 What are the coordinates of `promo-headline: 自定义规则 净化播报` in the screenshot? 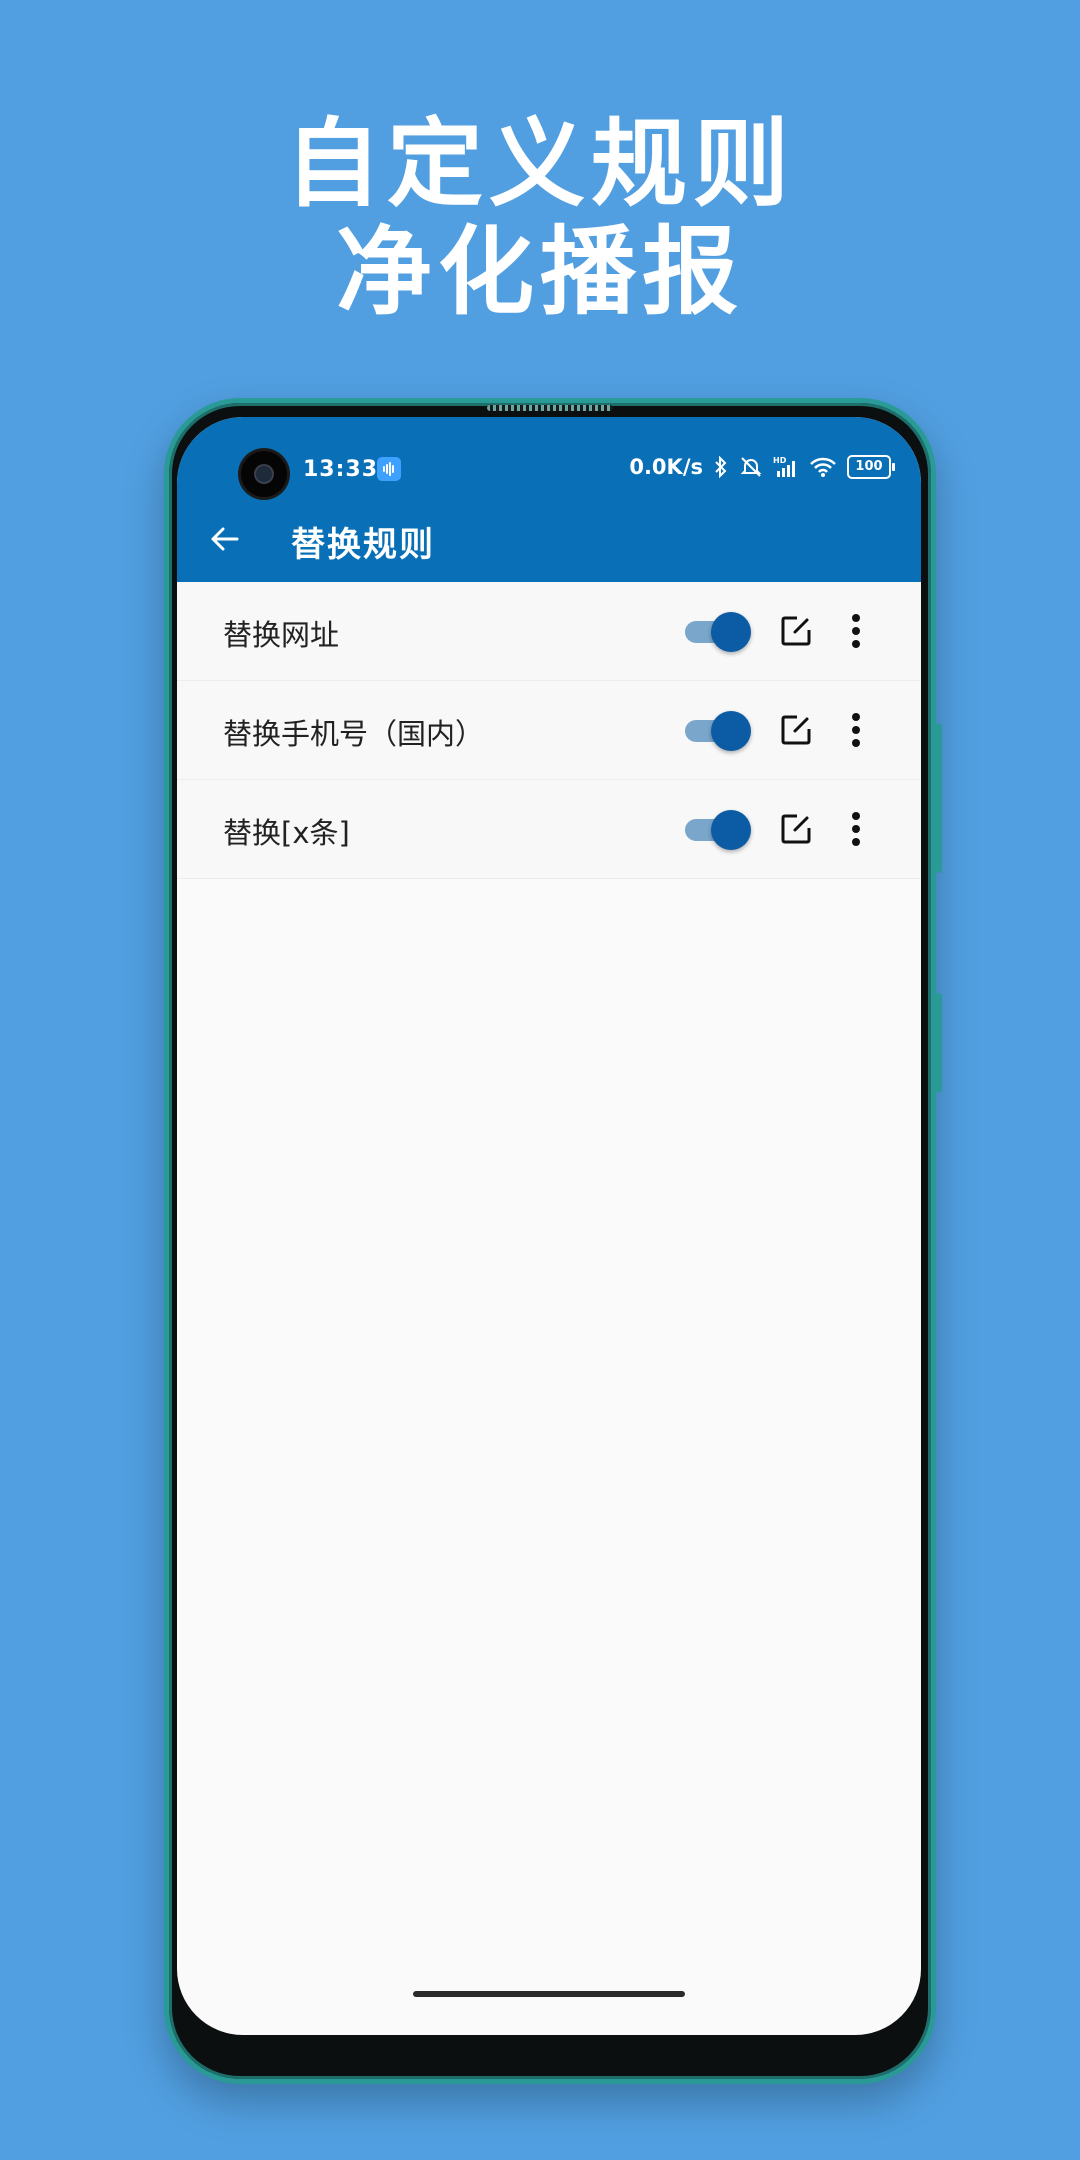 It's located at (540, 218).